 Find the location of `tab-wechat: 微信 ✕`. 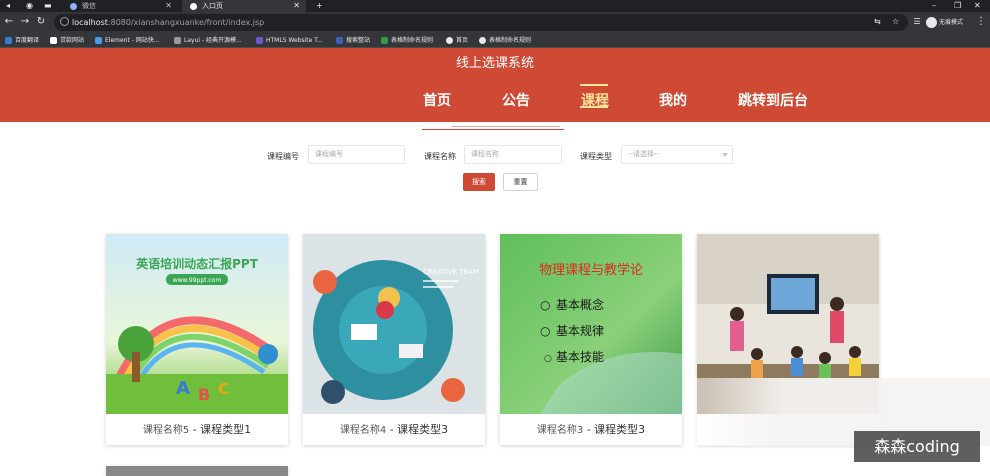

tab-wechat: 微信 ✕ is located at coordinates (120, 6).